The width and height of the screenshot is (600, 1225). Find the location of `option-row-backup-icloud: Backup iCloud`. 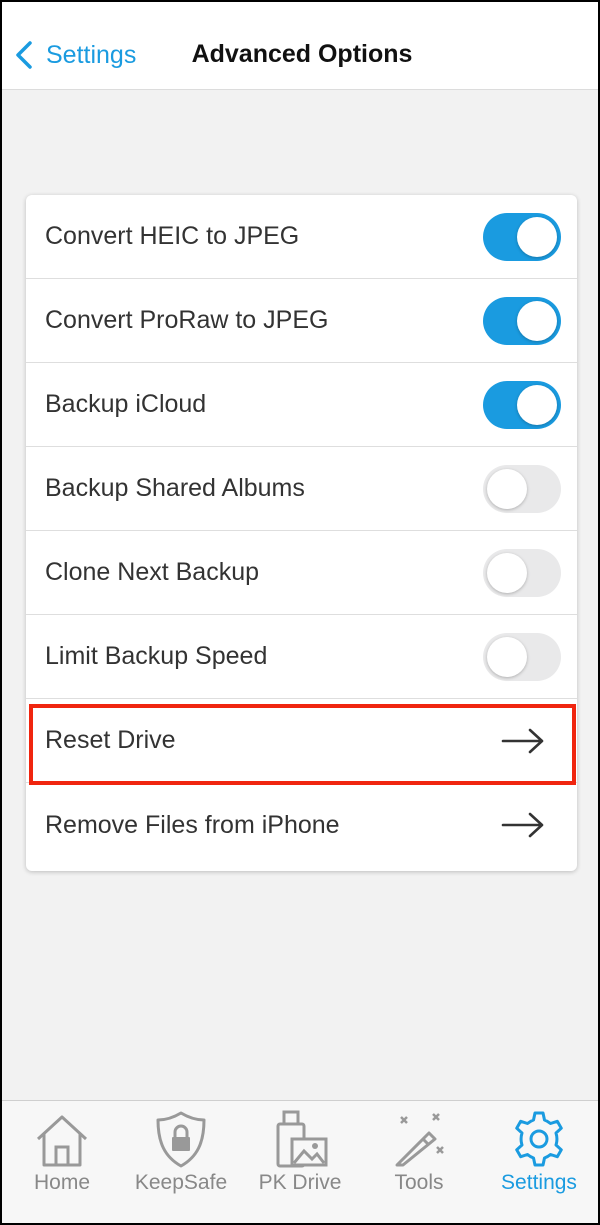

option-row-backup-icloud: Backup iCloud is located at coordinates (301, 405).